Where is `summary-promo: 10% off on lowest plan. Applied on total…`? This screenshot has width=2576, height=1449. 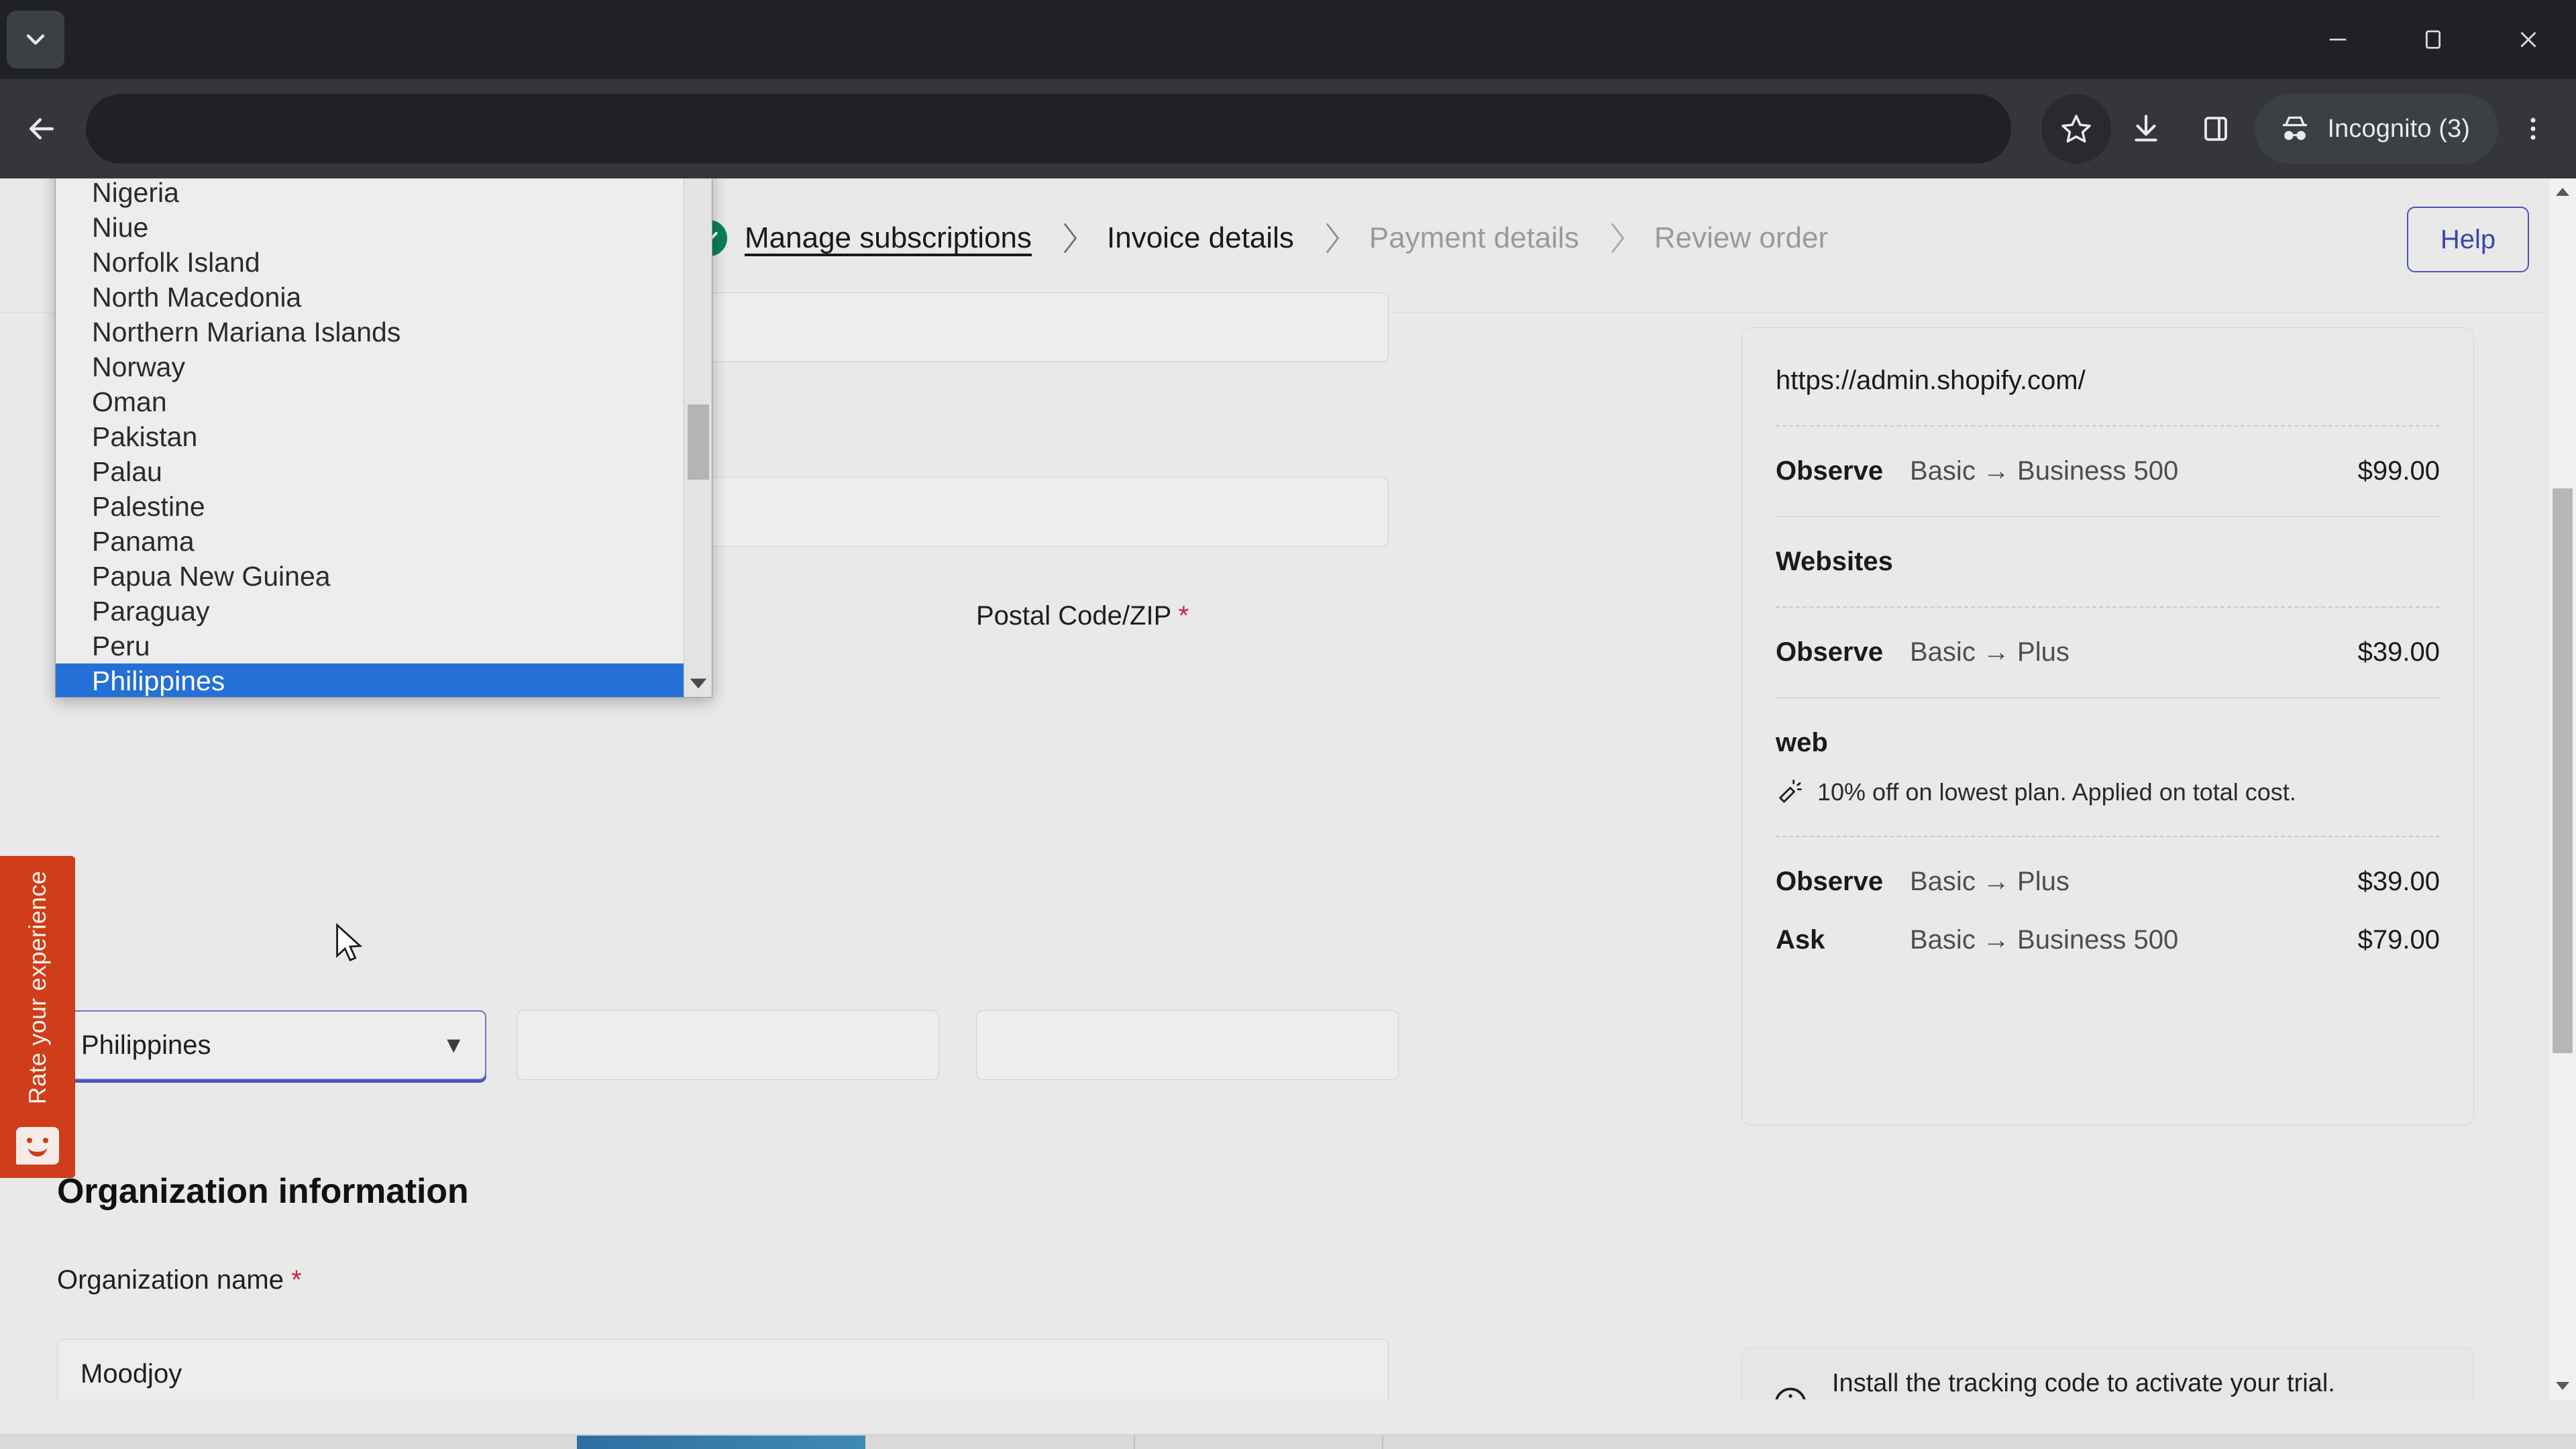 summary-promo: 10% off on lowest plan. Applied on total… is located at coordinates (2108, 792).